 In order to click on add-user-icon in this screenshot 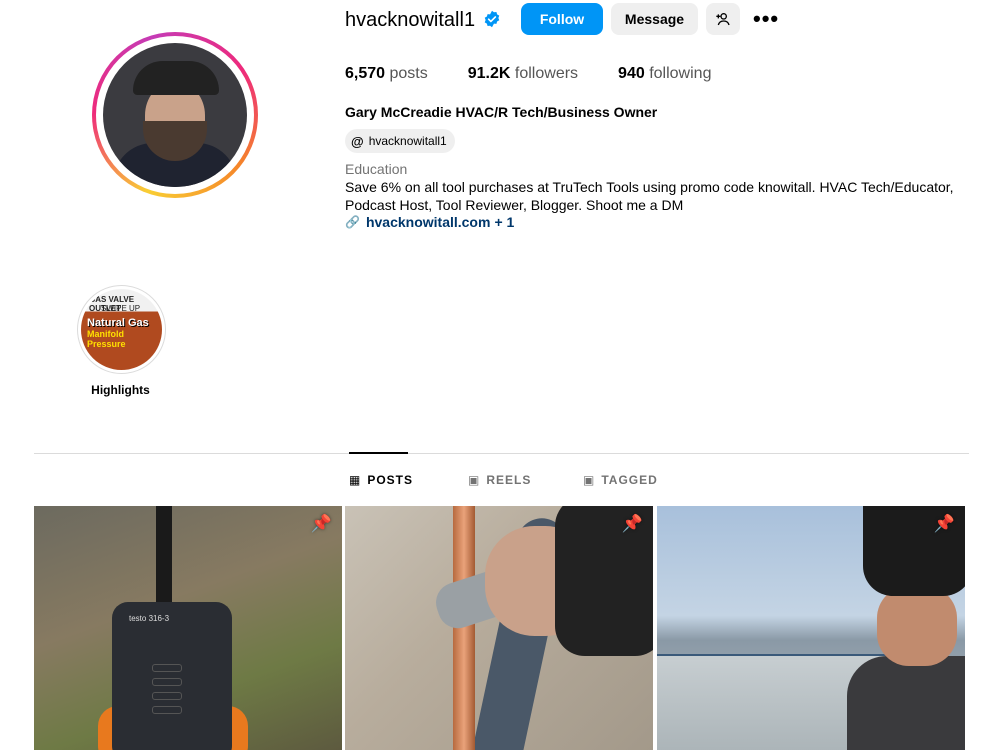, I will do `click(723, 19)`.